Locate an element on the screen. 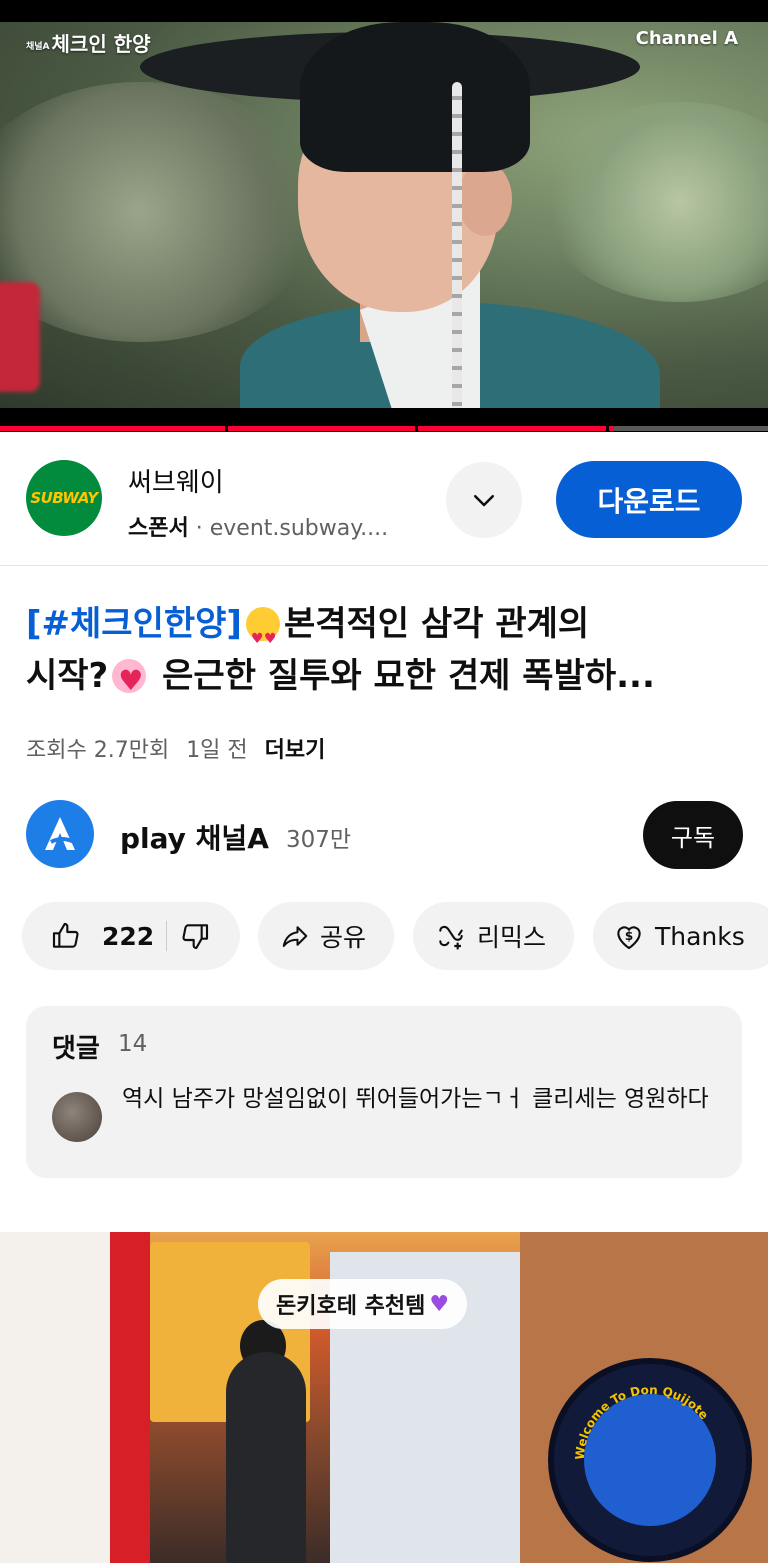 This screenshot has width=768, height=1563. subway-logo: SUBWAY is located at coordinates (64, 498).